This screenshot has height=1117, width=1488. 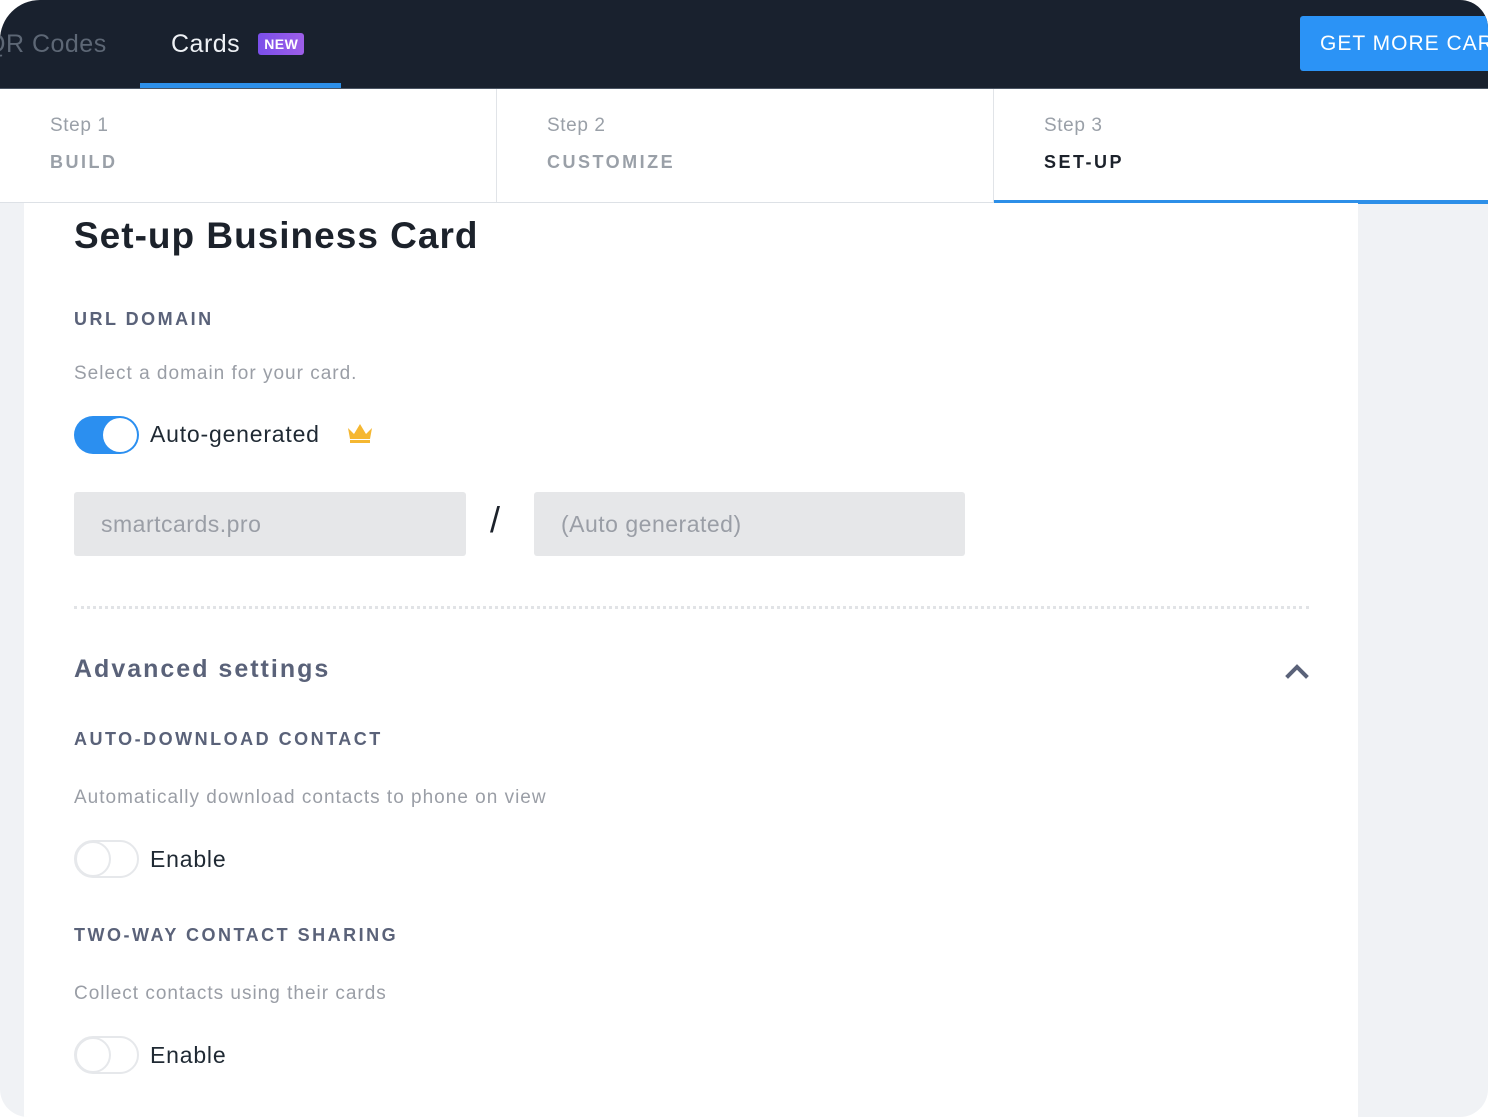 What do you see at coordinates (651, 523) in the screenshot?
I see `slug-placeholder: (Auto generated)` at bounding box center [651, 523].